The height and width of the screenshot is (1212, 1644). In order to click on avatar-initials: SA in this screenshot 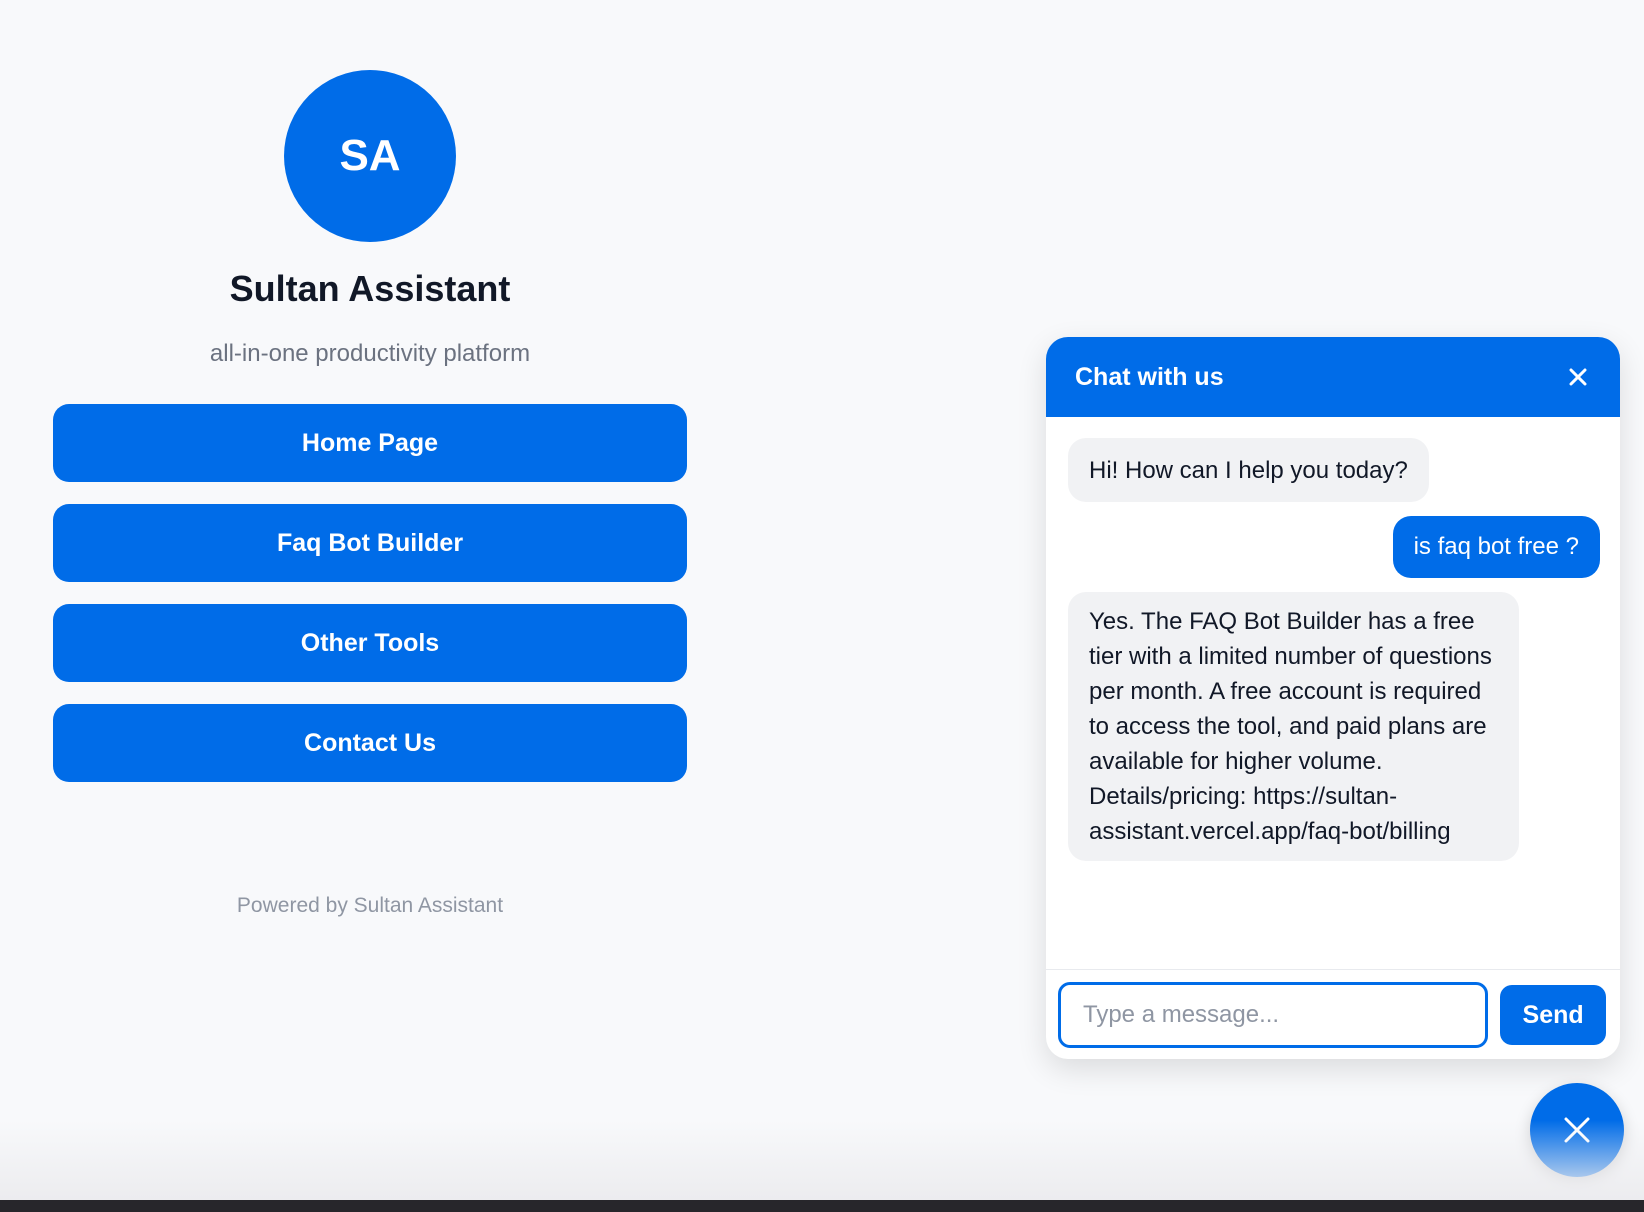, I will do `click(370, 155)`.